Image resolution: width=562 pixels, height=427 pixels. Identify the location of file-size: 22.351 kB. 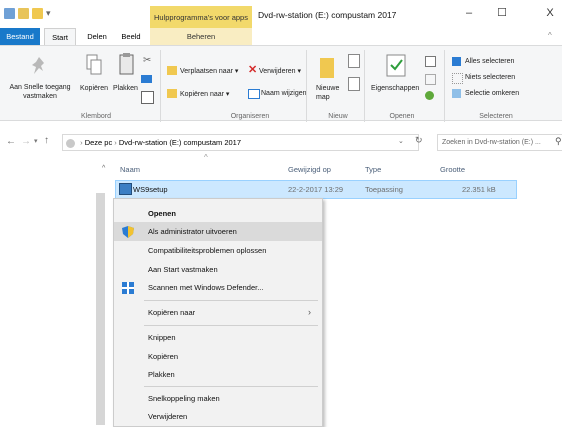
(479, 189).